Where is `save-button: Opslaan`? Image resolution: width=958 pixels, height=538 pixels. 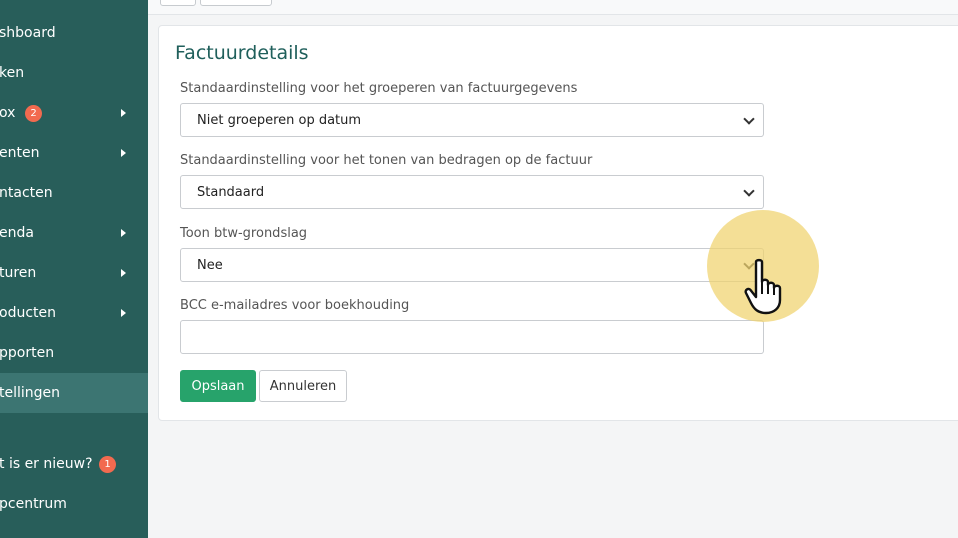 save-button: Opslaan is located at coordinates (218, 386).